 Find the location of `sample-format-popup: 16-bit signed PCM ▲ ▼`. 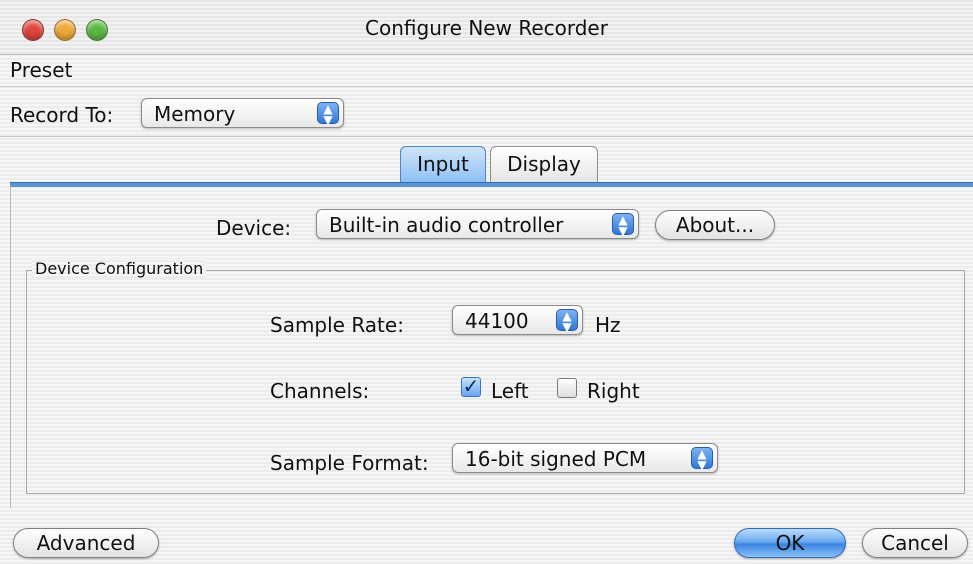

sample-format-popup: 16-bit signed PCM ▲ ▼ is located at coordinates (585, 458).